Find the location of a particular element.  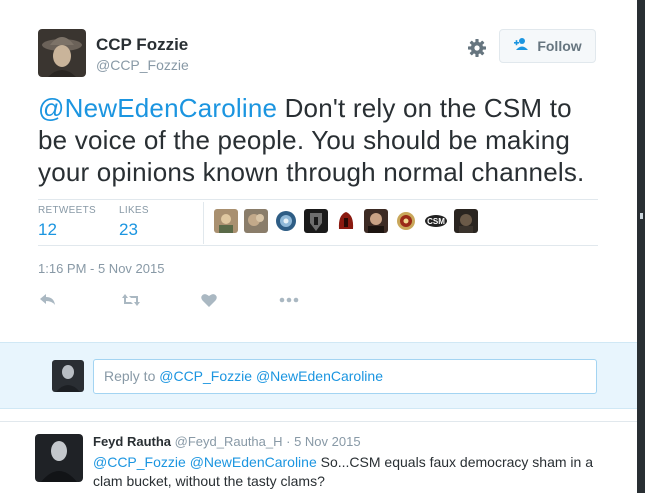

tweet-mention-link: @NewEdenCaroline is located at coordinates (157, 108).